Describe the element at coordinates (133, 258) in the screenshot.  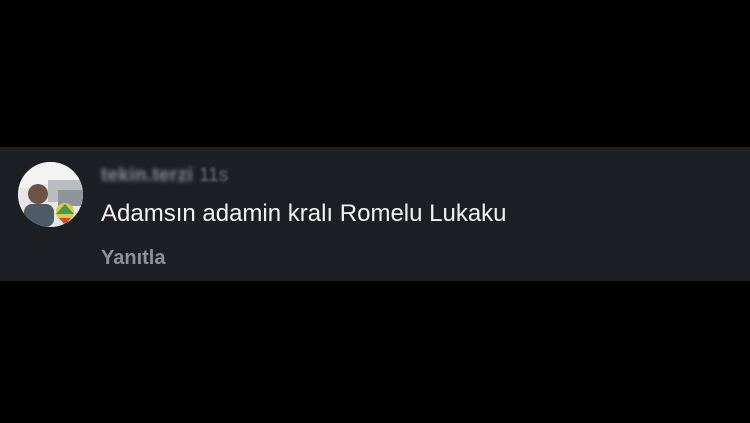
I see `reply-button: Yanıtla` at that location.